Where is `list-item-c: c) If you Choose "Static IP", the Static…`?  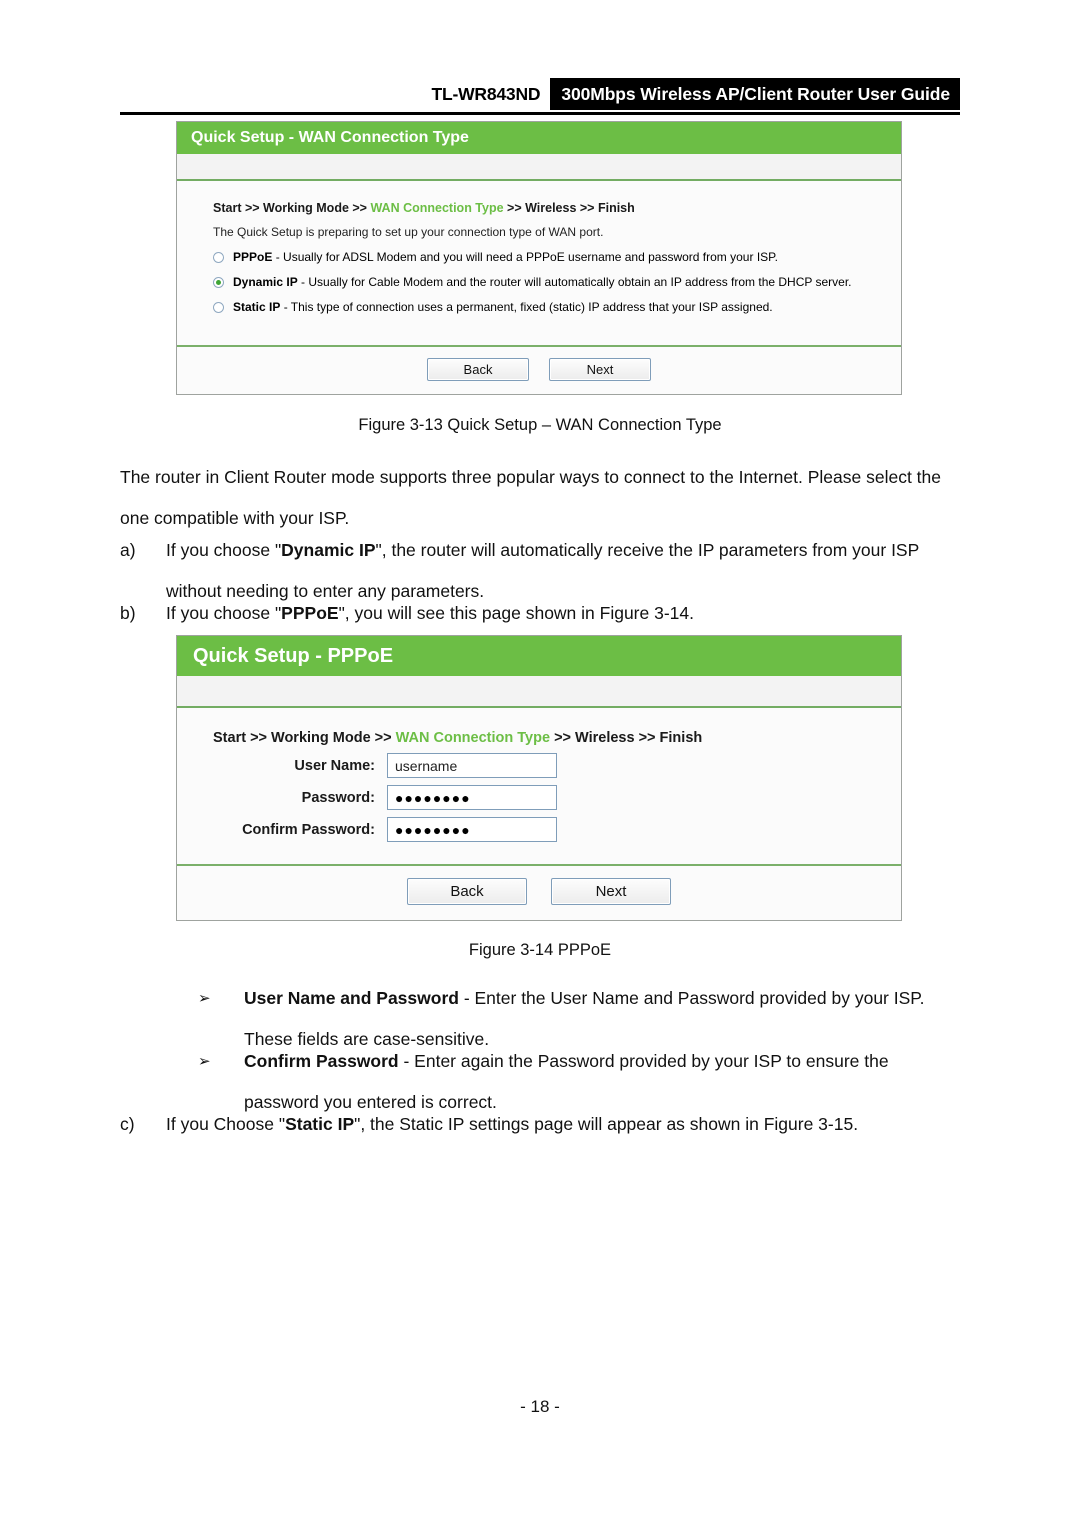
list-item-c: c) If you Choose "Static IP", the Static… is located at coordinates (544, 1124).